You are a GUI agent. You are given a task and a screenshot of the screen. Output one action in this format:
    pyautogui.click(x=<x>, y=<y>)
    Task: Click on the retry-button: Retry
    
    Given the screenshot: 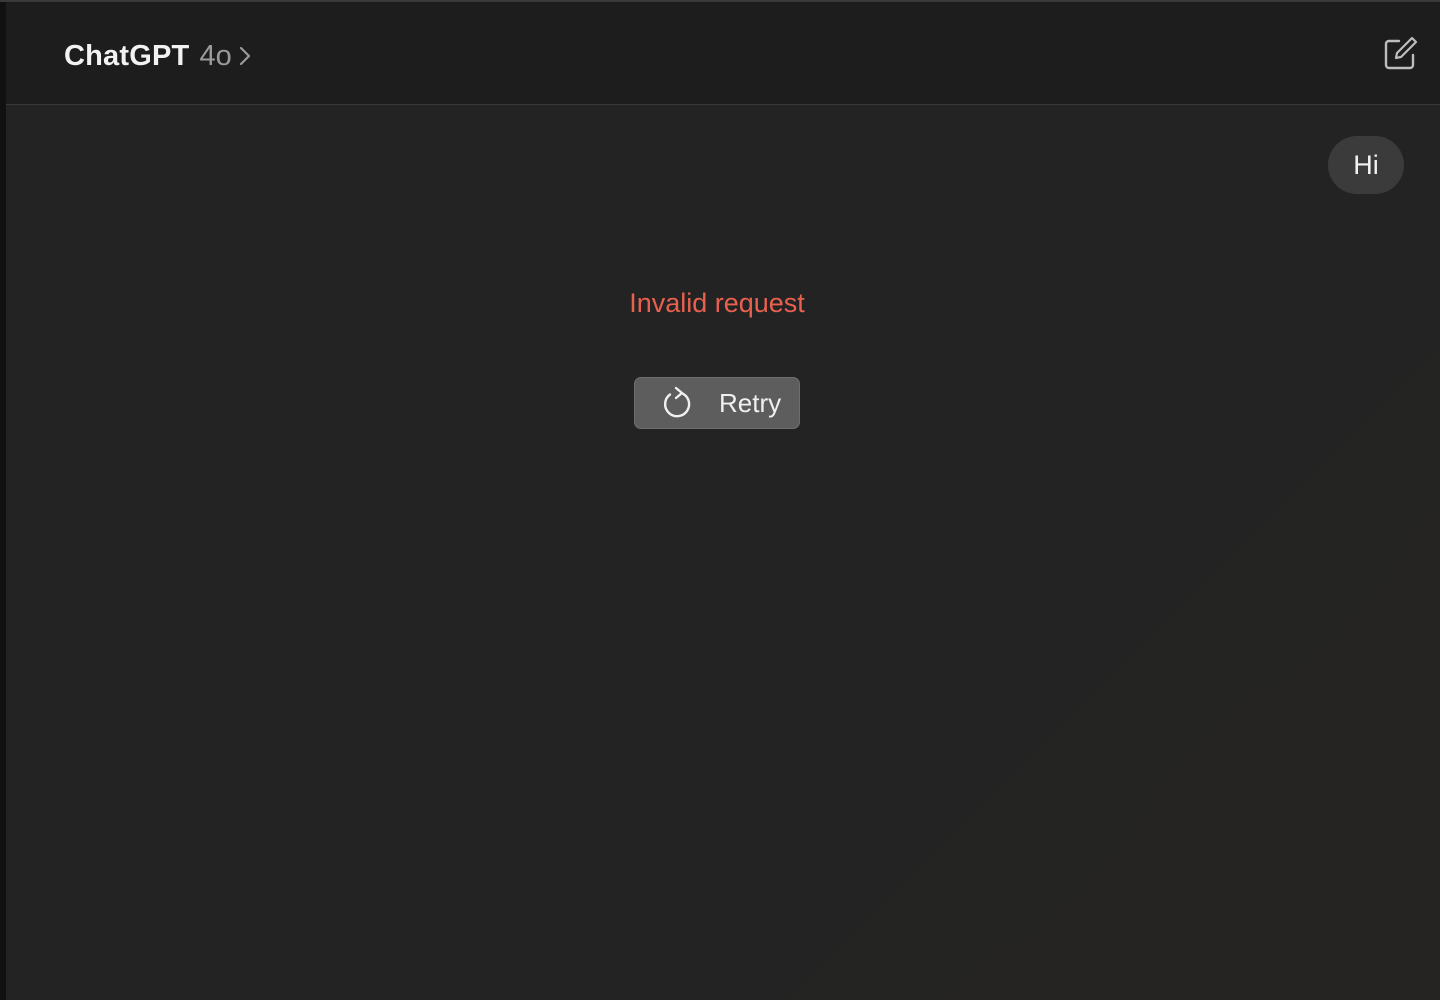 What is the action you would take?
    pyautogui.click(x=717, y=403)
    